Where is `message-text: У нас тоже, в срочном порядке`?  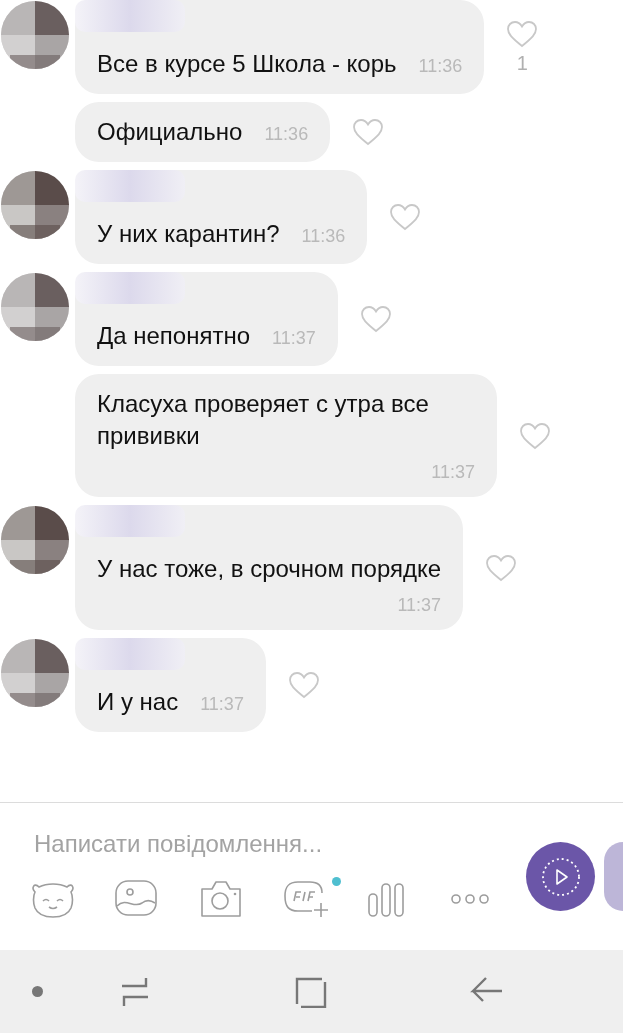
message-text: У нас тоже, в срочном порядке is located at coordinates (269, 568).